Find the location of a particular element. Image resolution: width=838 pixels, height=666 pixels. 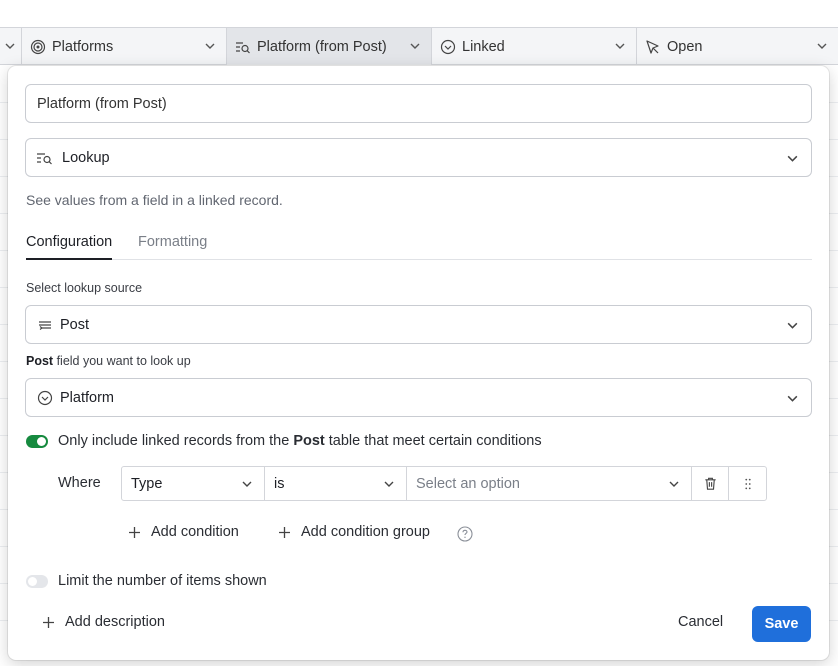

lookup-field-label-text: field you want to look up is located at coordinates (122, 361).